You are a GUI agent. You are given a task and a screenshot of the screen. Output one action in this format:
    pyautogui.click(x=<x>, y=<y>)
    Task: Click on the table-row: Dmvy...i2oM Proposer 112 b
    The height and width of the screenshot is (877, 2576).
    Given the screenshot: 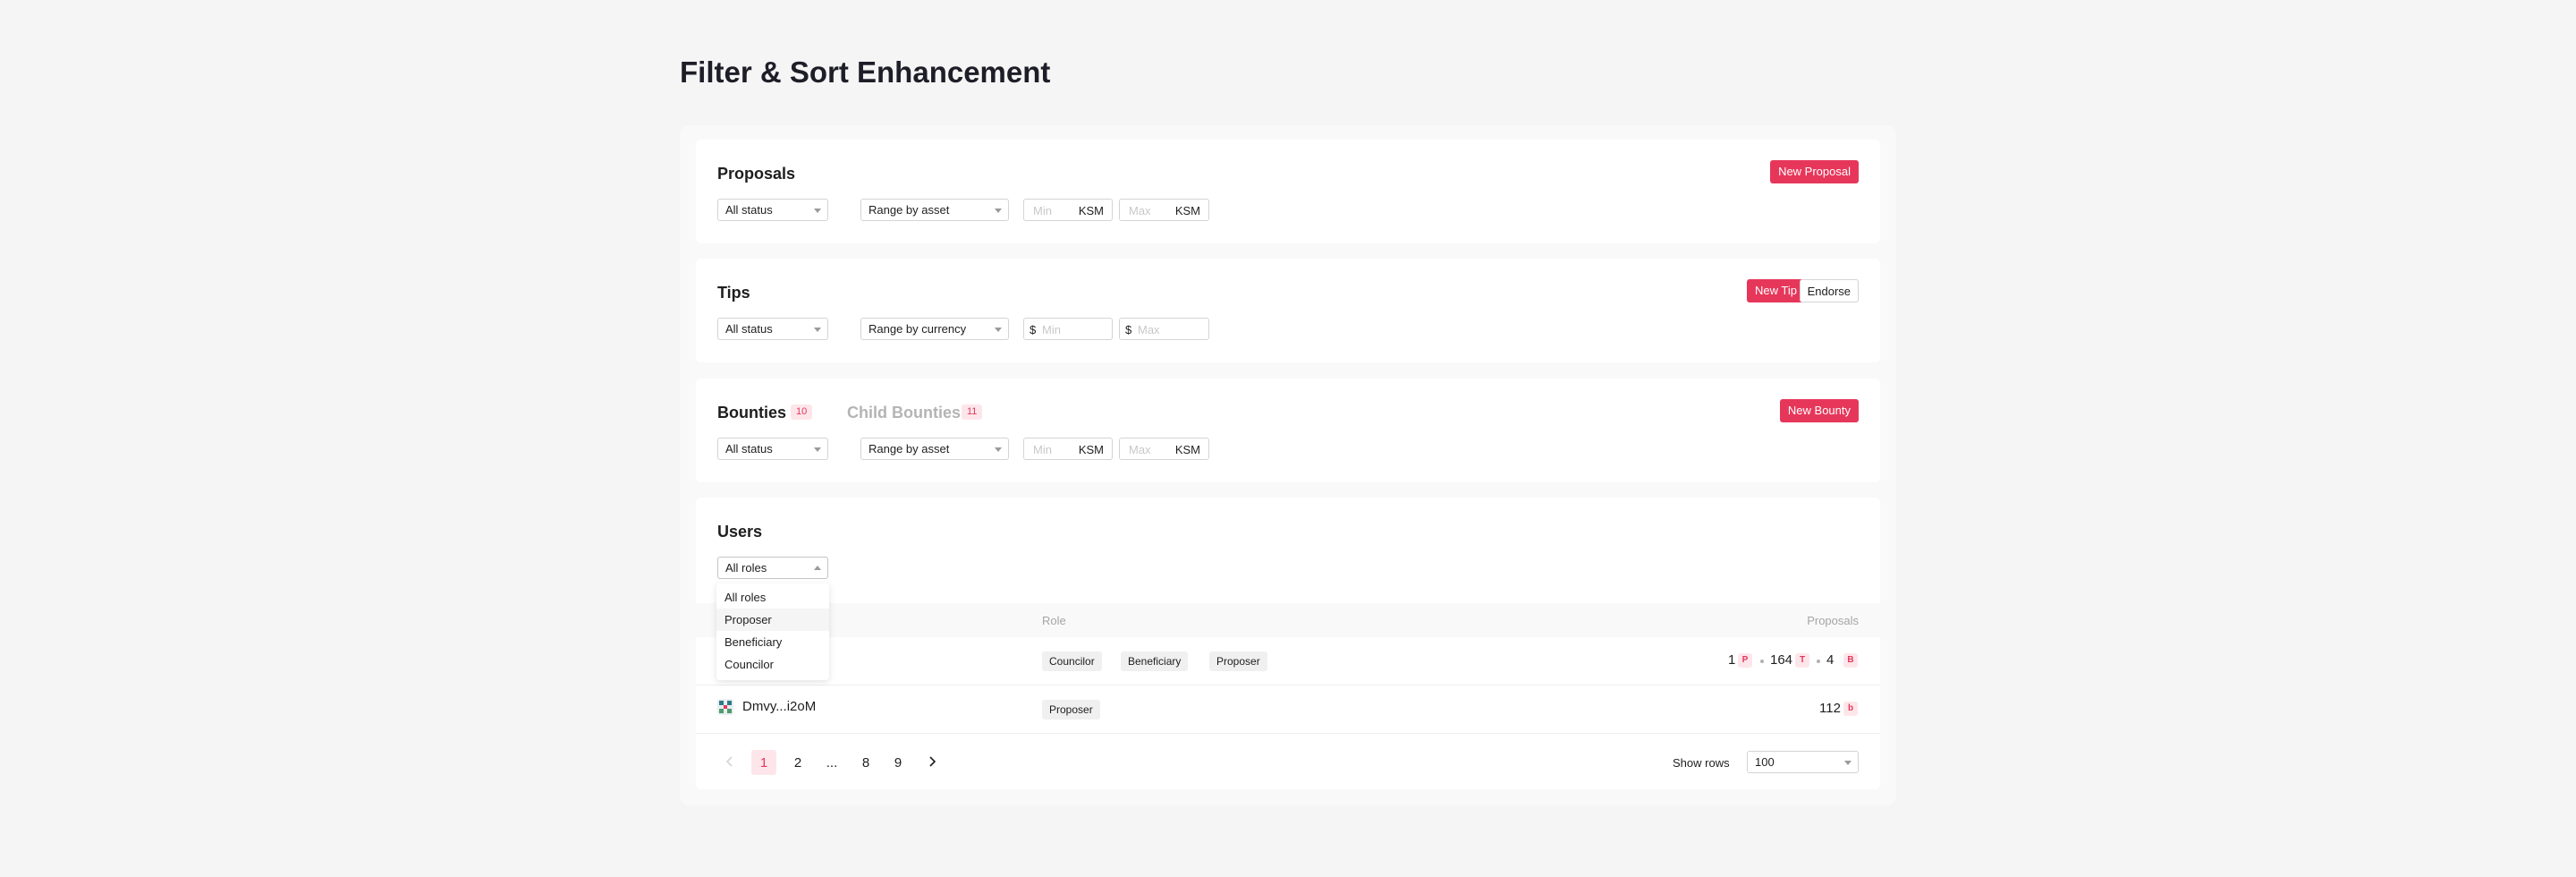 What is the action you would take?
    pyautogui.click(x=1288, y=709)
    